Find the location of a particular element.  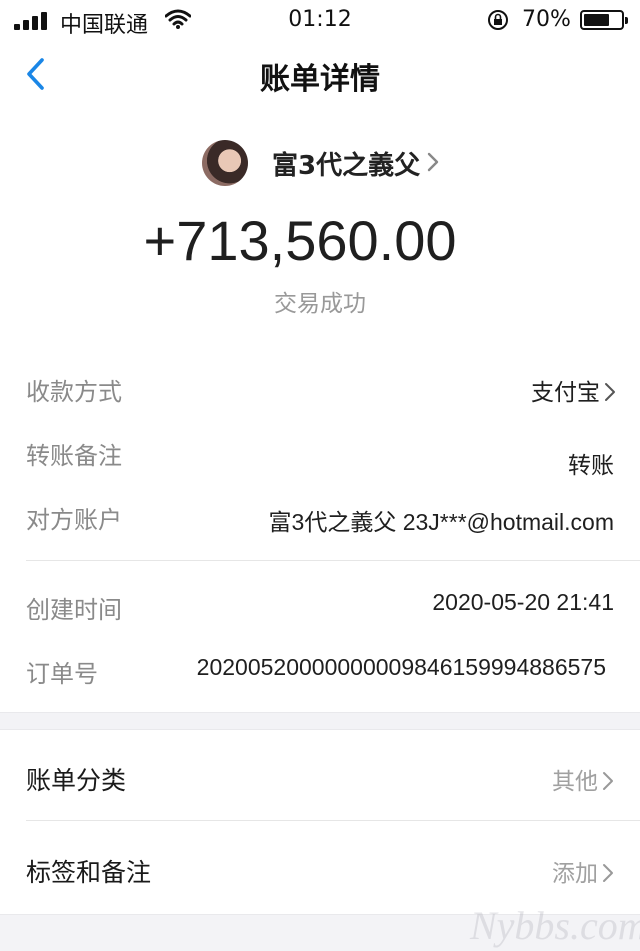

detail-value-transfer-note: 转账 is located at coordinates (591, 466).